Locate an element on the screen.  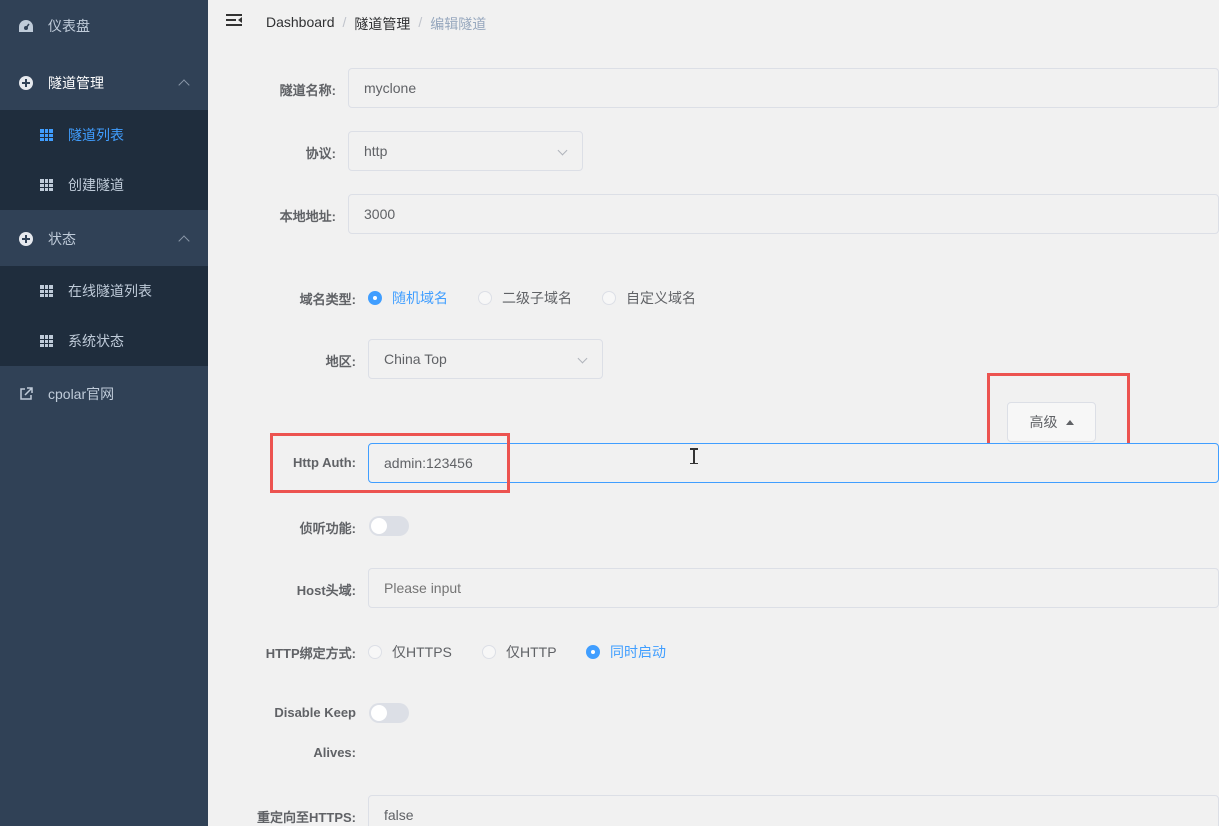
radio-label: 仅HTTP is located at coordinates (531, 652).